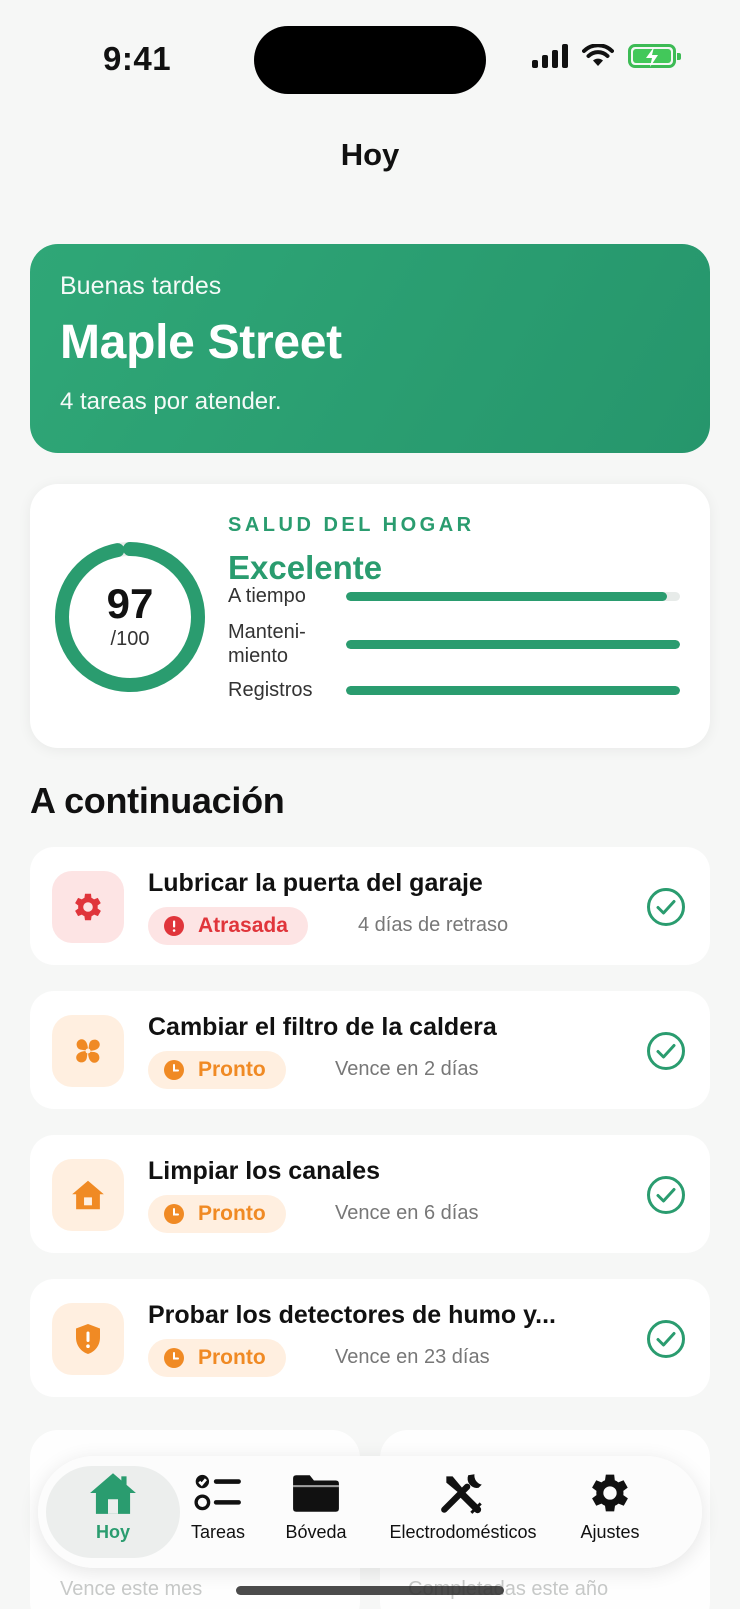 The image size is (740, 1609). Describe the element at coordinates (112, 1532) in the screenshot. I see `tab-label: Hoy` at that location.